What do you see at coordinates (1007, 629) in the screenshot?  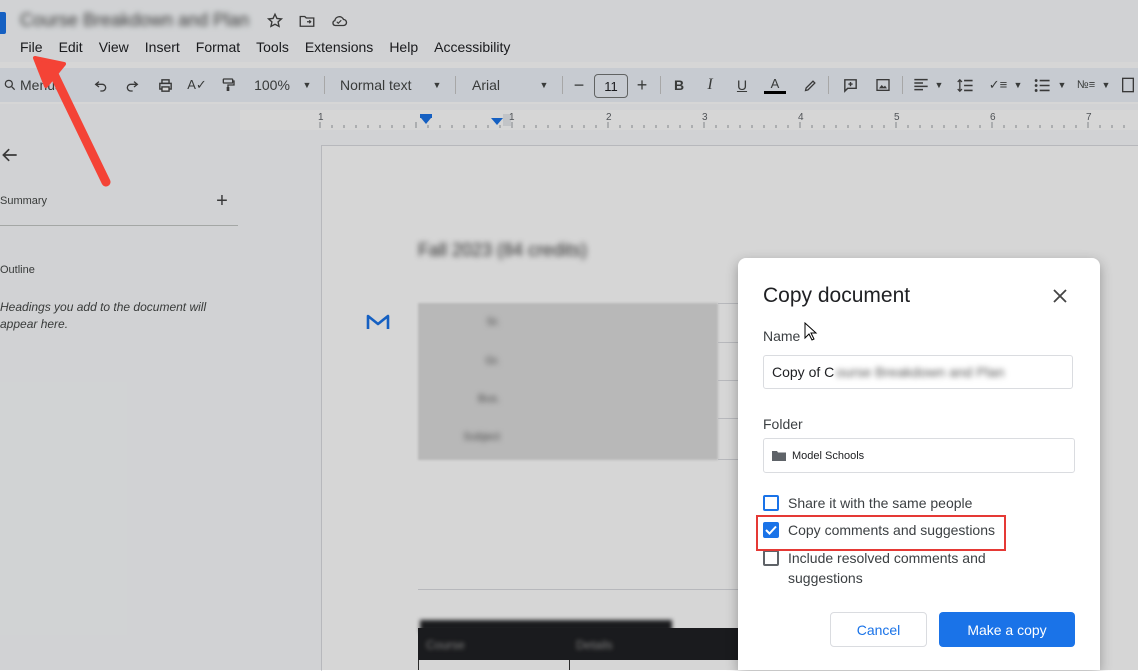 I see `make-a-copy-button: Make a copy` at bounding box center [1007, 629].